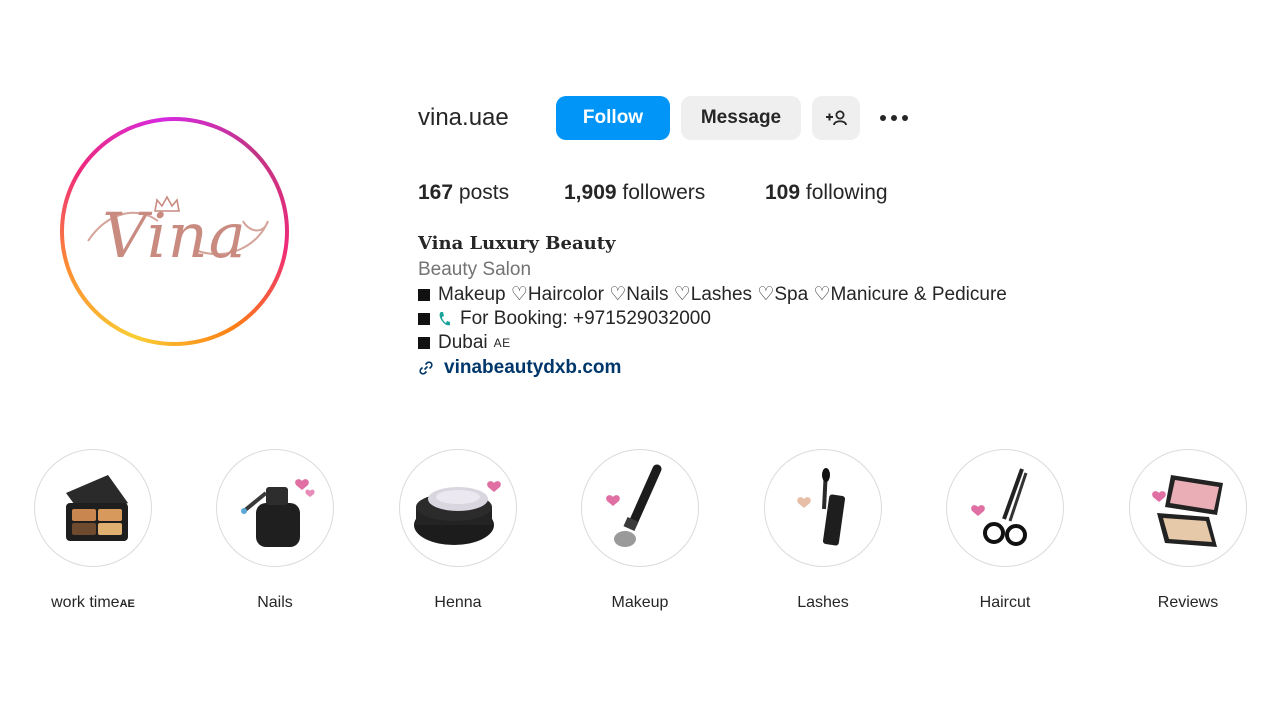 The width and height of the screenshot is (1280, 720). Describe the element at coordinates (613, 118) in the screenshot. I see `follow-button: Follow` at that location.